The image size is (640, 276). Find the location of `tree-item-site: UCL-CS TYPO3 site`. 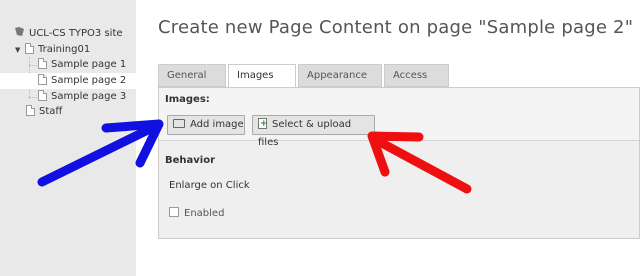

tree-item-site: UCL-CS TYPO3 site is located at coordinates (68, 34).